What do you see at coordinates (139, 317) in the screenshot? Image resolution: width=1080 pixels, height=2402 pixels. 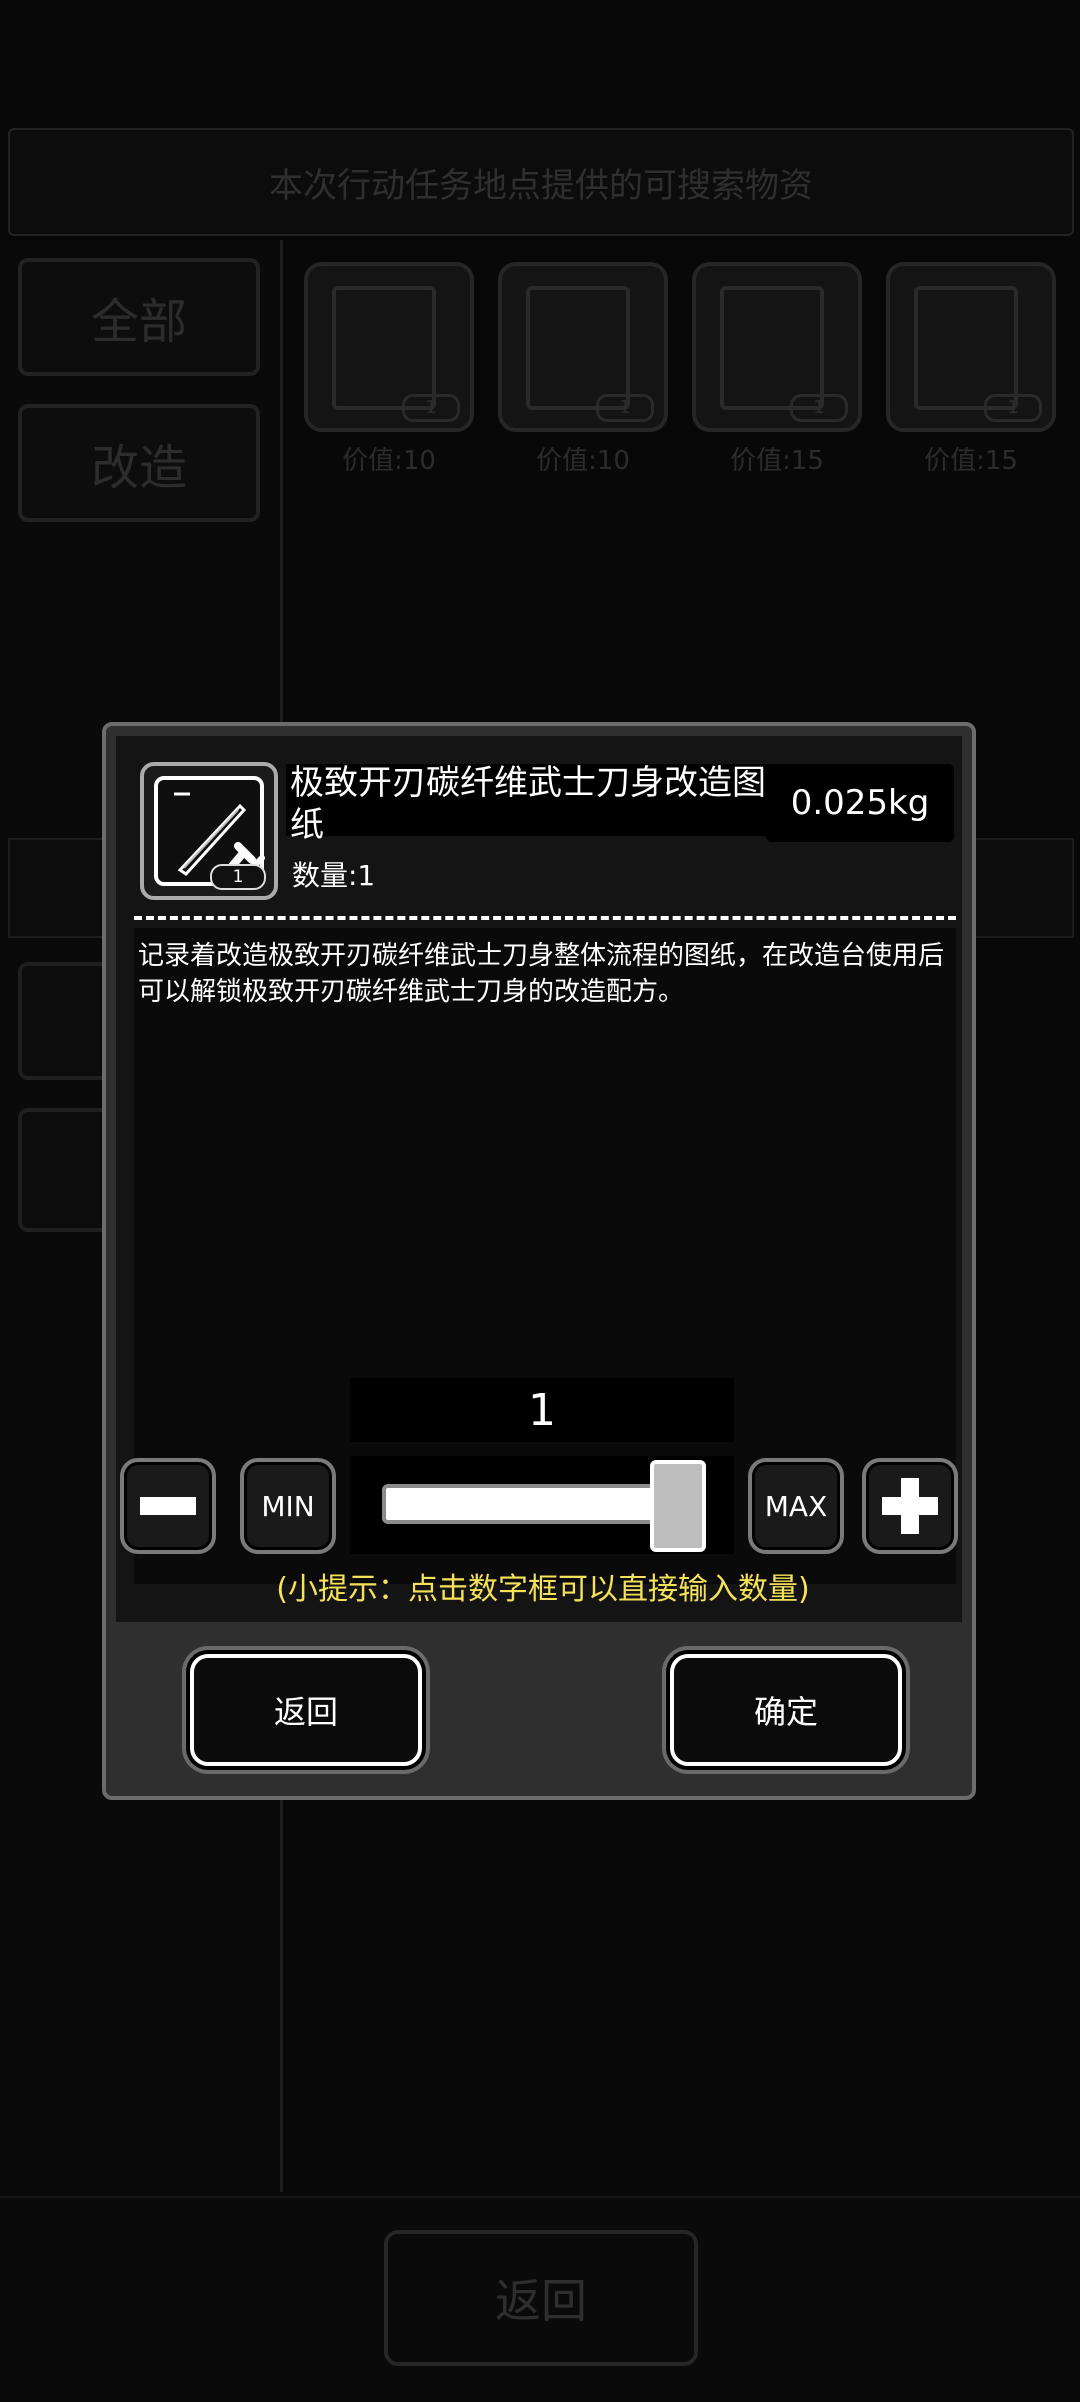 I see `tab-all: 全部` at bounding box center [139, 317].